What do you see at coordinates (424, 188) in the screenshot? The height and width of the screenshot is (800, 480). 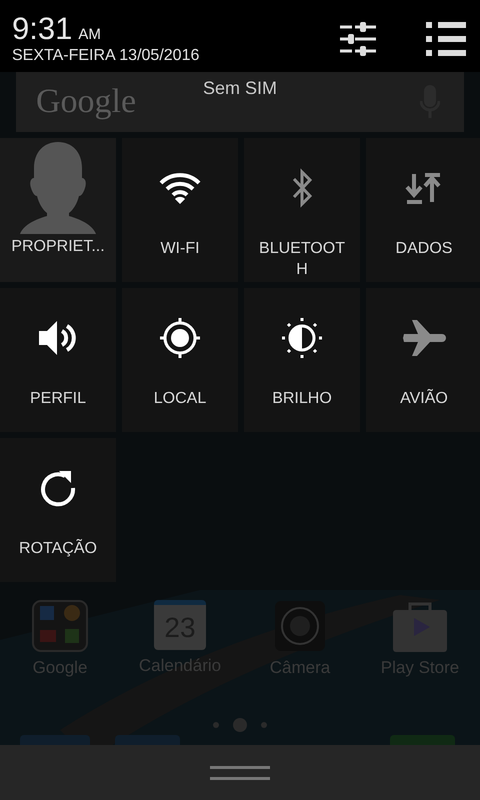 I see `data-transfer-icon` at bounding box center [424, 188].